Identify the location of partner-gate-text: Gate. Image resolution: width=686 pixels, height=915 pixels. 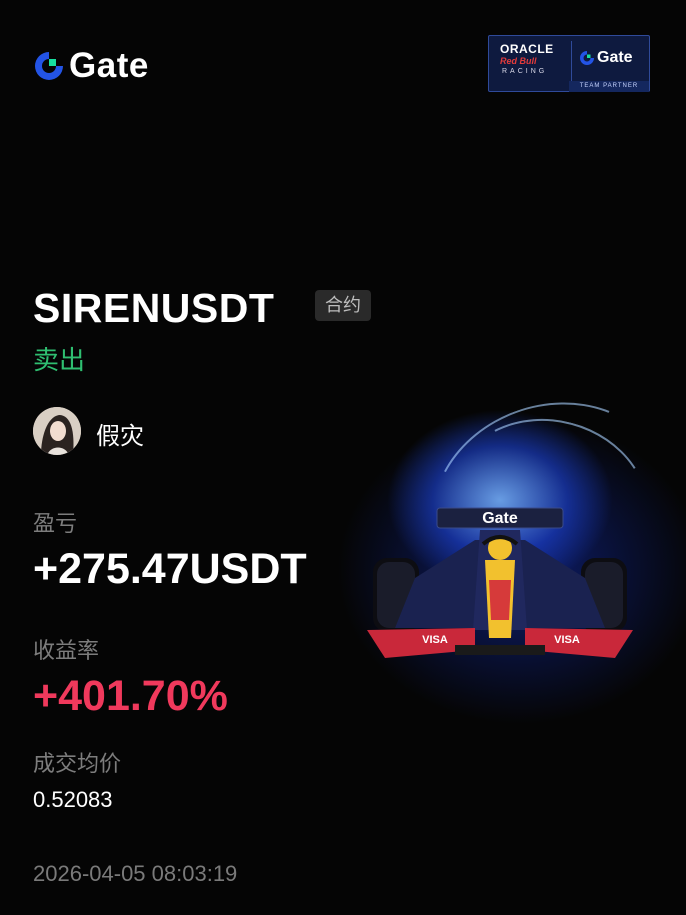
(615, 57).